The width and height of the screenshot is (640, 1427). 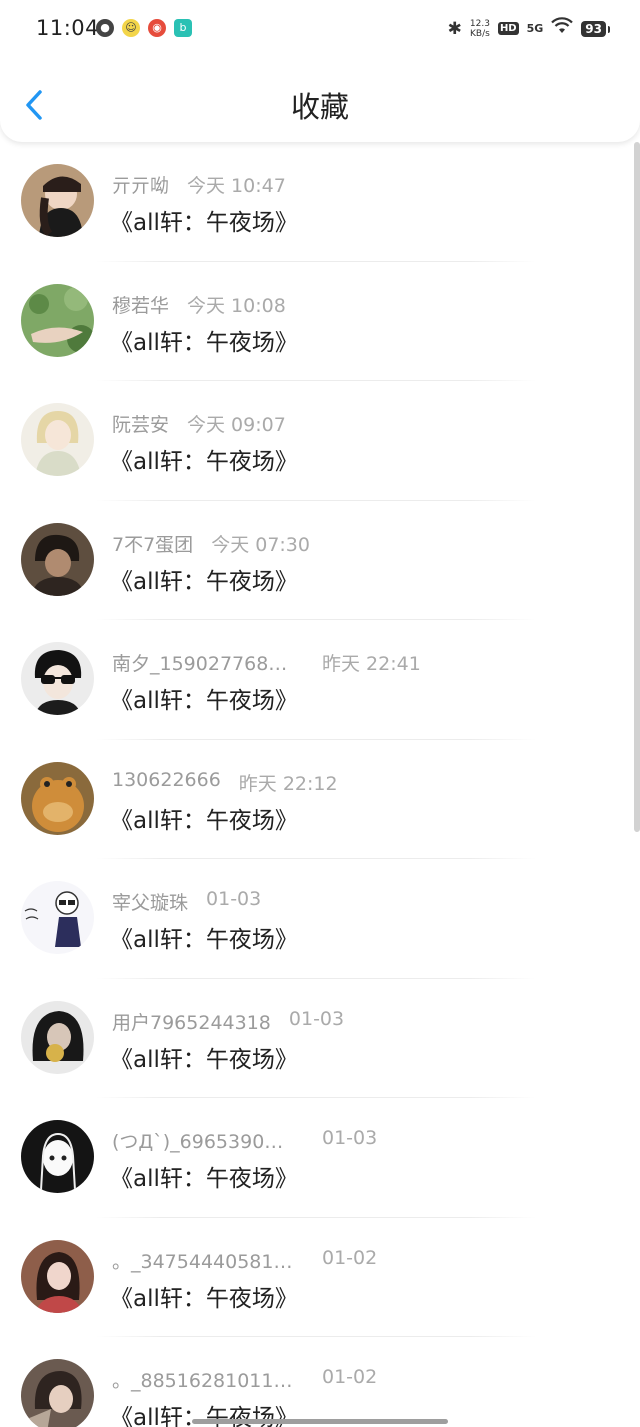 I want to click on list-item: 130622666 昨天 22:12 《all轩：午夜场》, so click(x=320, y=799).